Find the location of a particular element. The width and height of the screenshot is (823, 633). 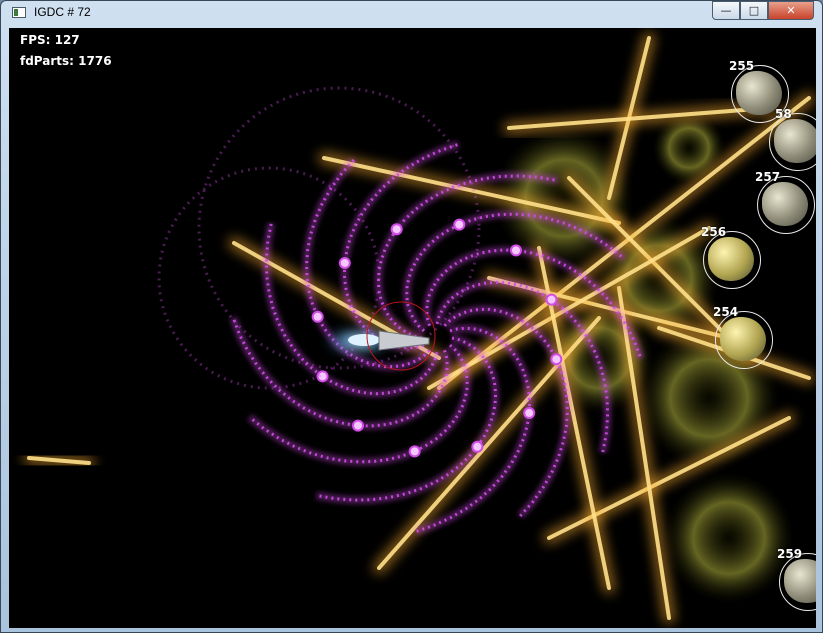

enemy-asteroid: 257 is located at coordinates (785, 202).